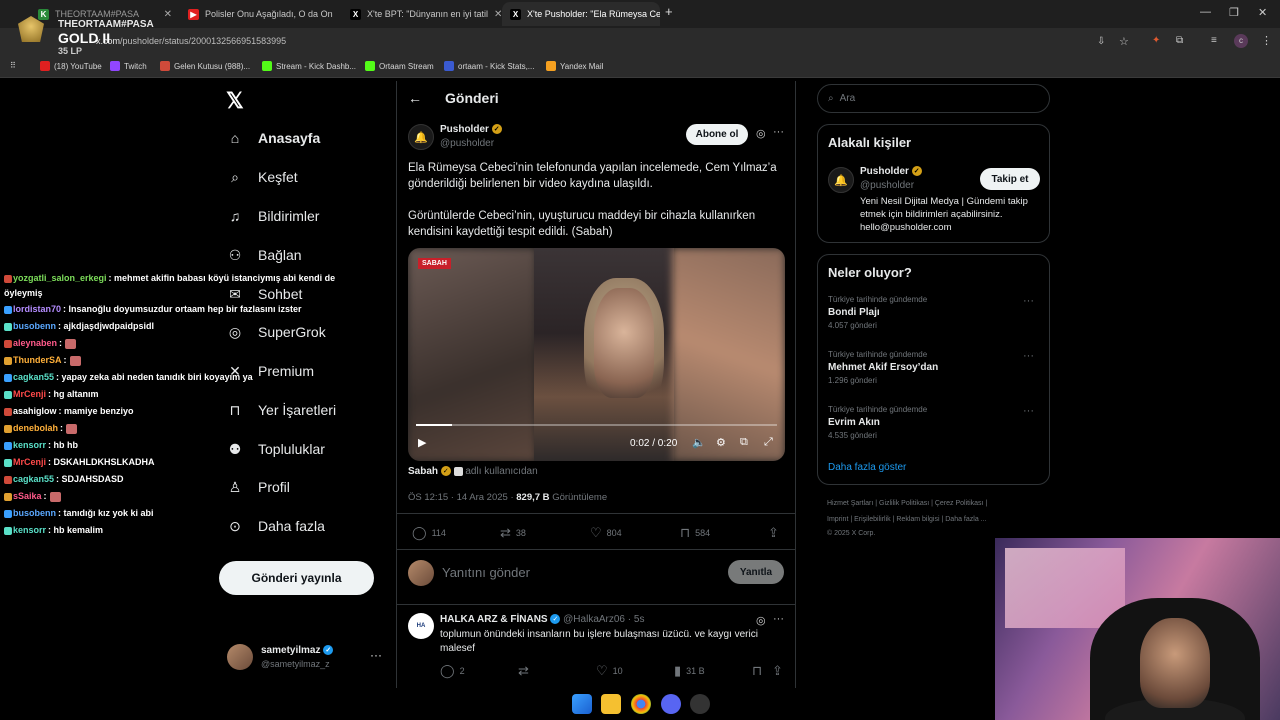  I want to click on nav-bookmarks: ⊓ Yer İşaretleri, so click(306, 410).